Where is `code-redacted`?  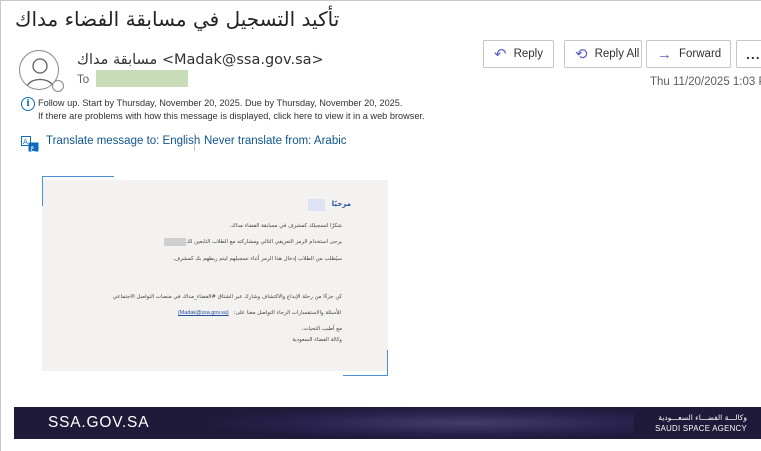
code-redacted is located at coordinates (175, 242).